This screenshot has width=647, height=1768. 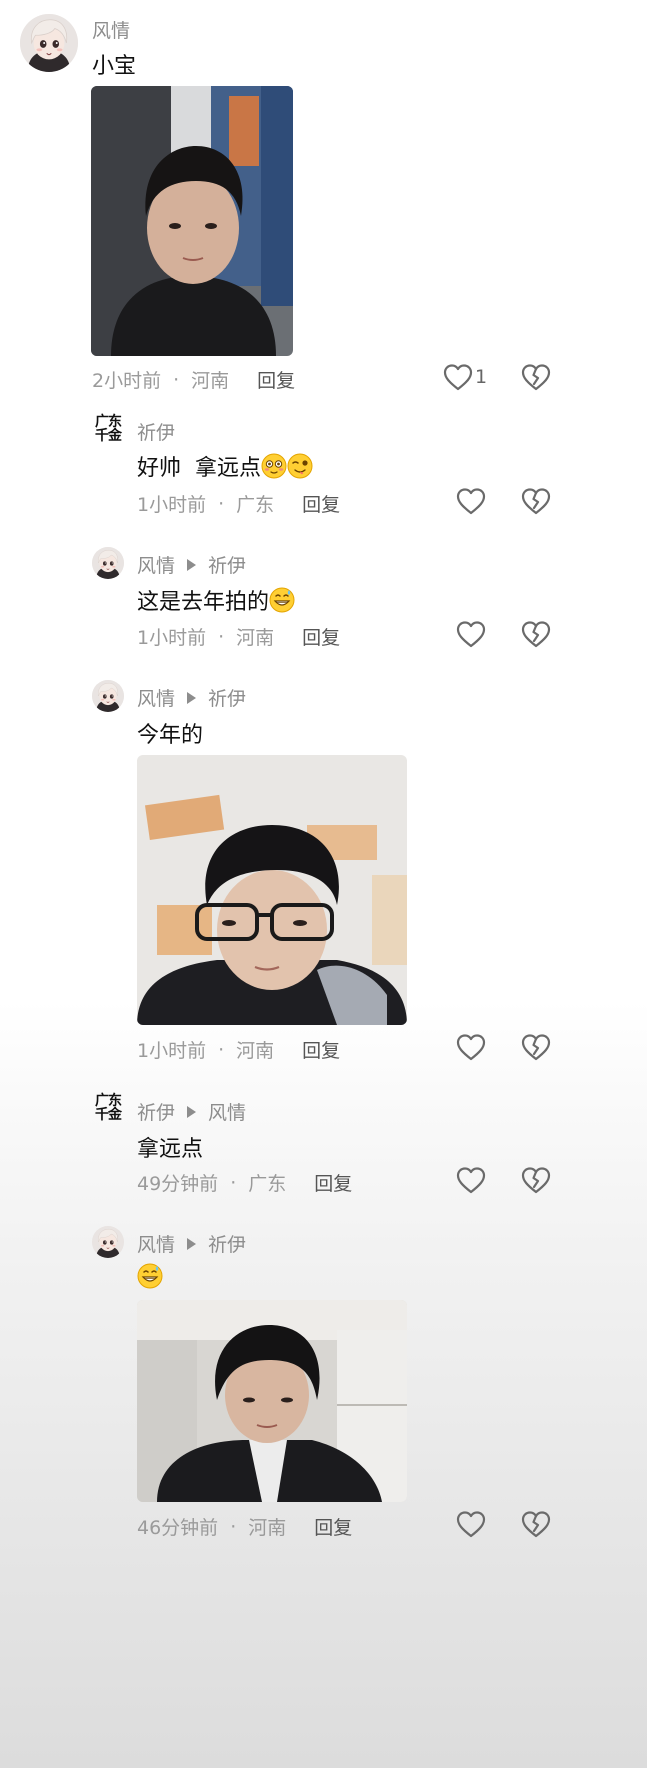 I want to click on comment-text: 小宝, so click(x=114, y=64).